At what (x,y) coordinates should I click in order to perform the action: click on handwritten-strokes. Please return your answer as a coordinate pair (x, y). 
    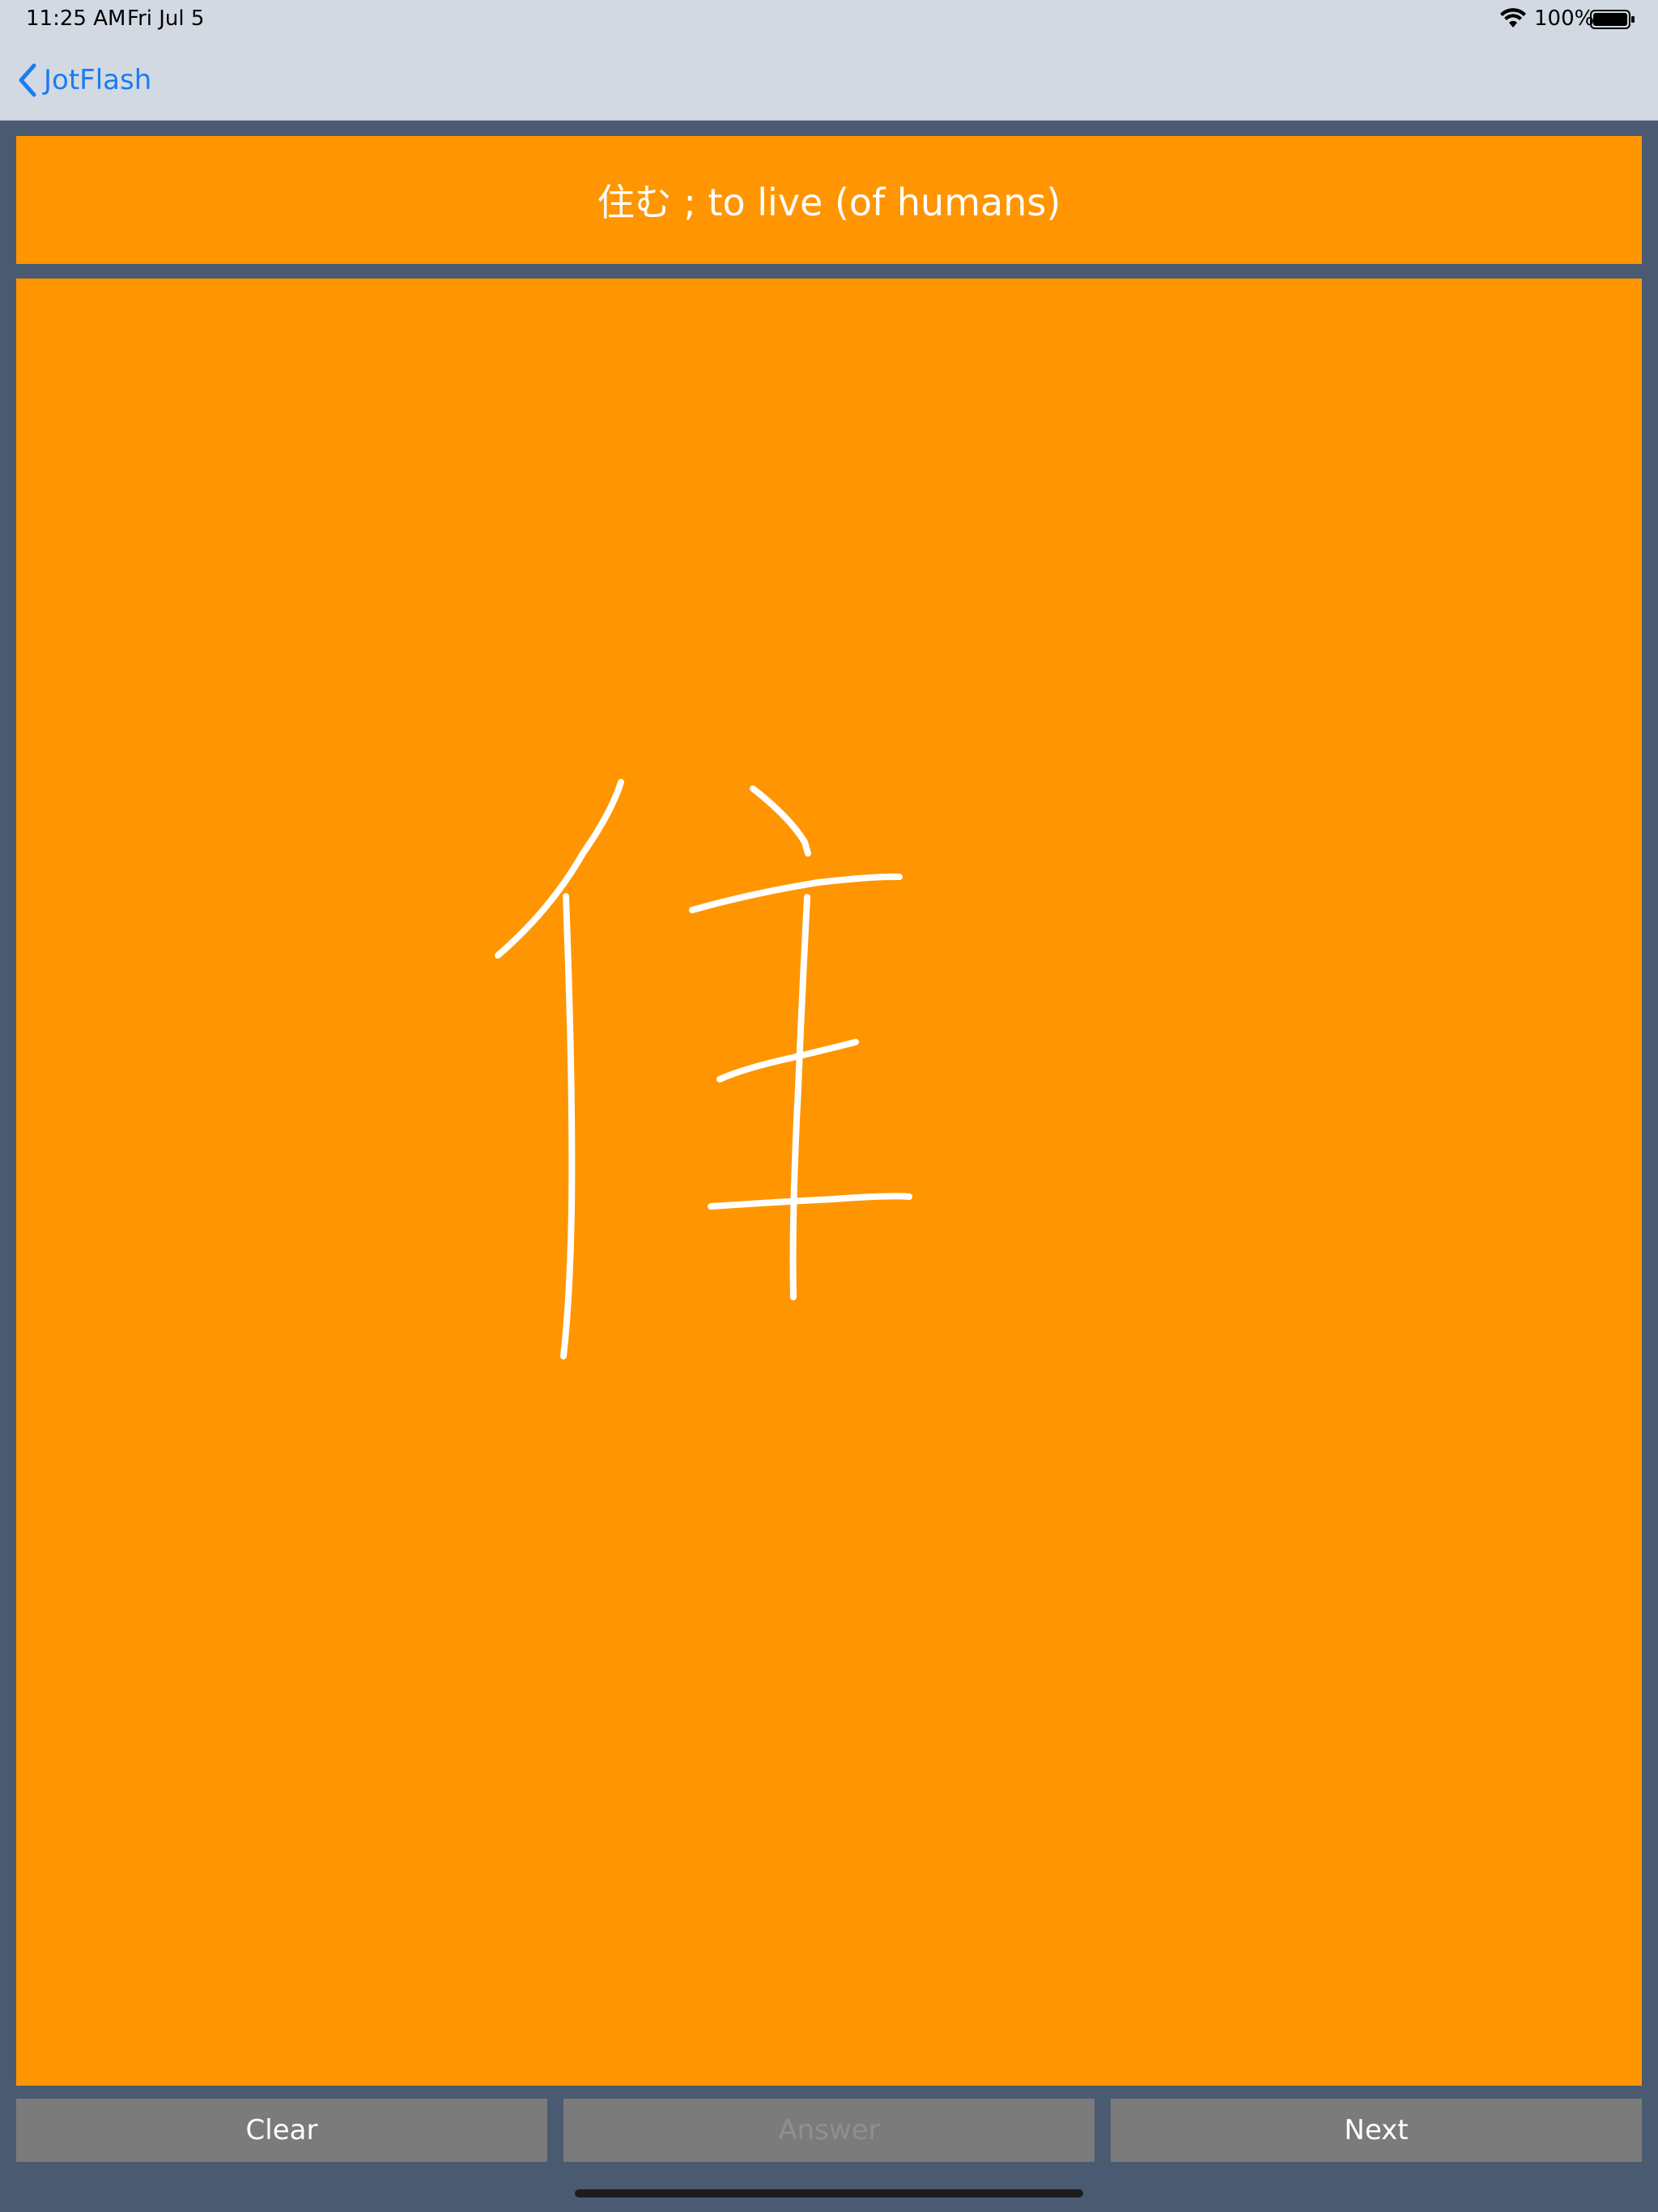
    Looking at the image, I should click on (703, 1069).